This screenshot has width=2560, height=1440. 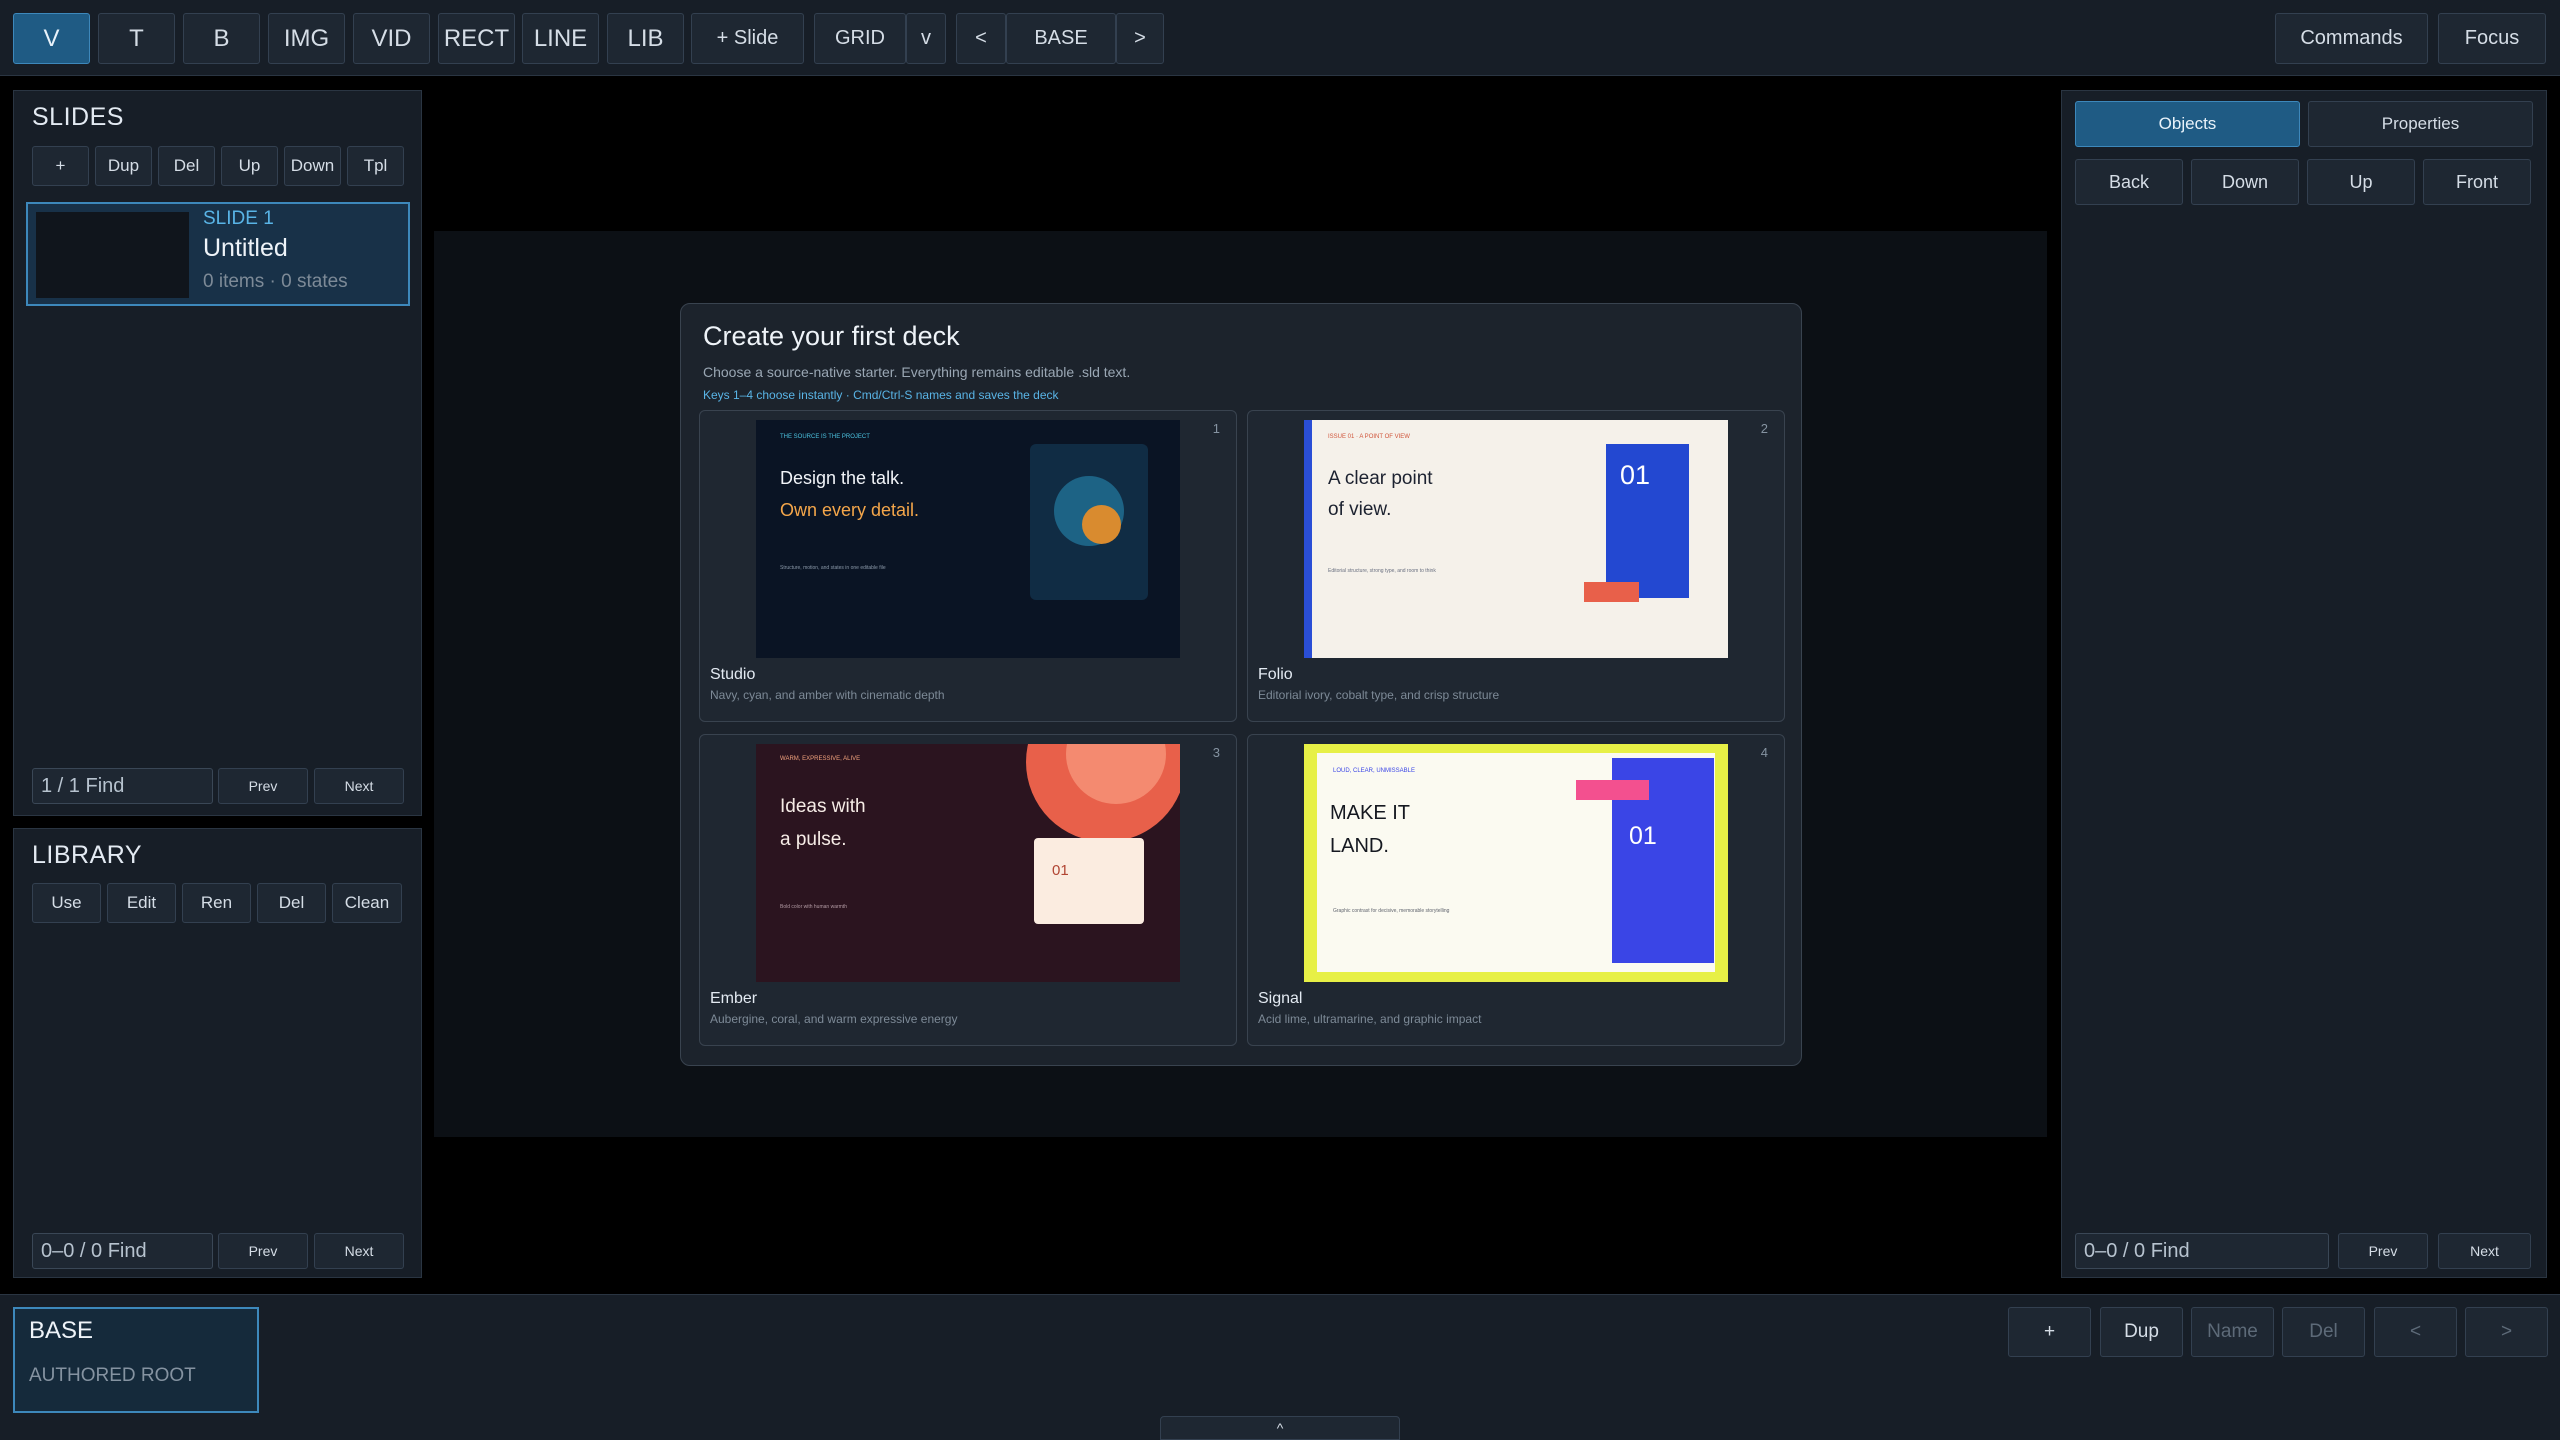 I want to click on library-use-button: Use, so click(x=66, y=903).